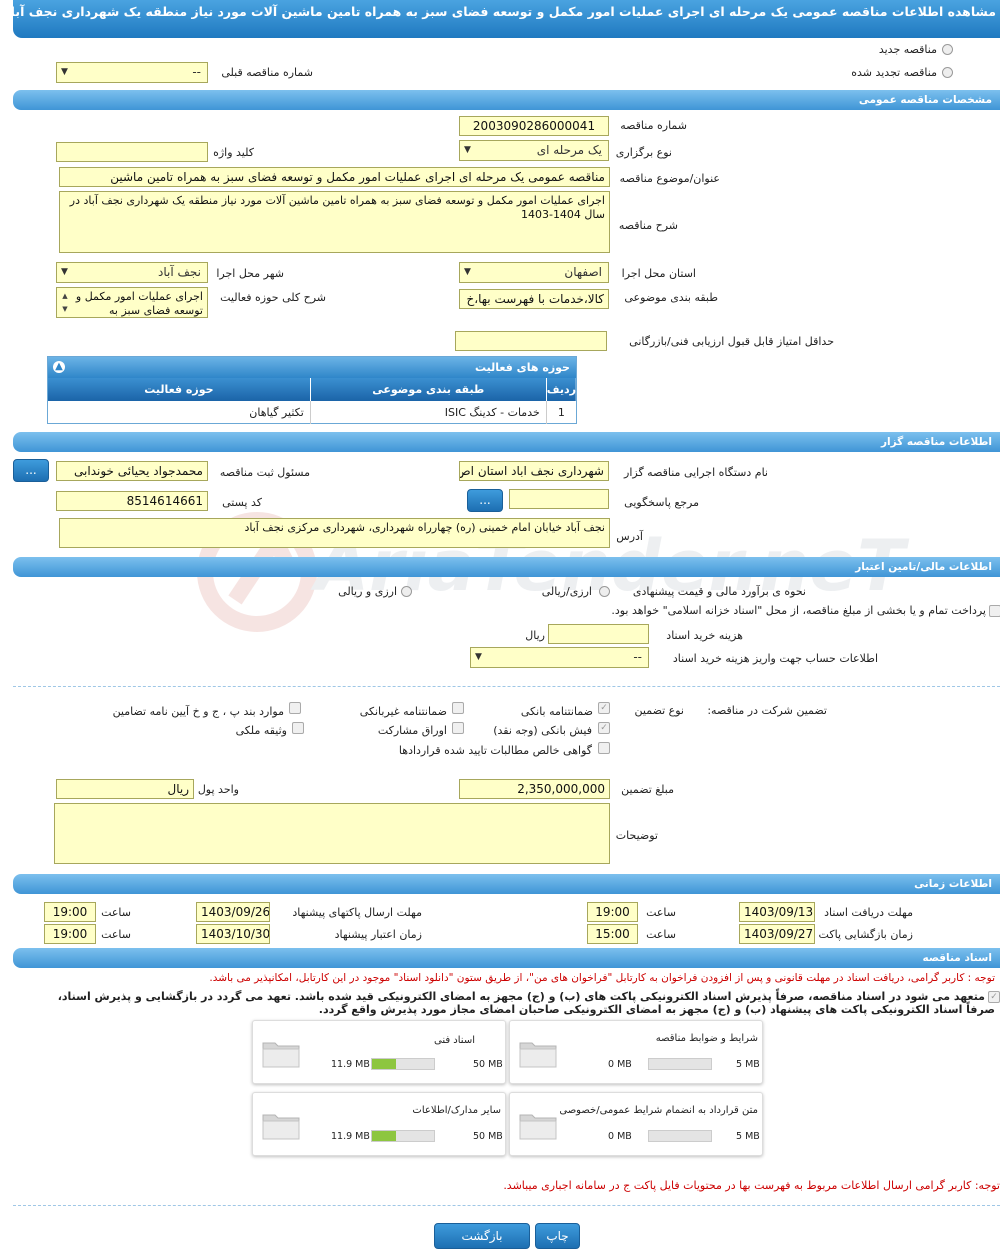 The width and height of the screenshot is (1000, 1254). I want to click on collapse-icon: ▲, so click(59, 367).